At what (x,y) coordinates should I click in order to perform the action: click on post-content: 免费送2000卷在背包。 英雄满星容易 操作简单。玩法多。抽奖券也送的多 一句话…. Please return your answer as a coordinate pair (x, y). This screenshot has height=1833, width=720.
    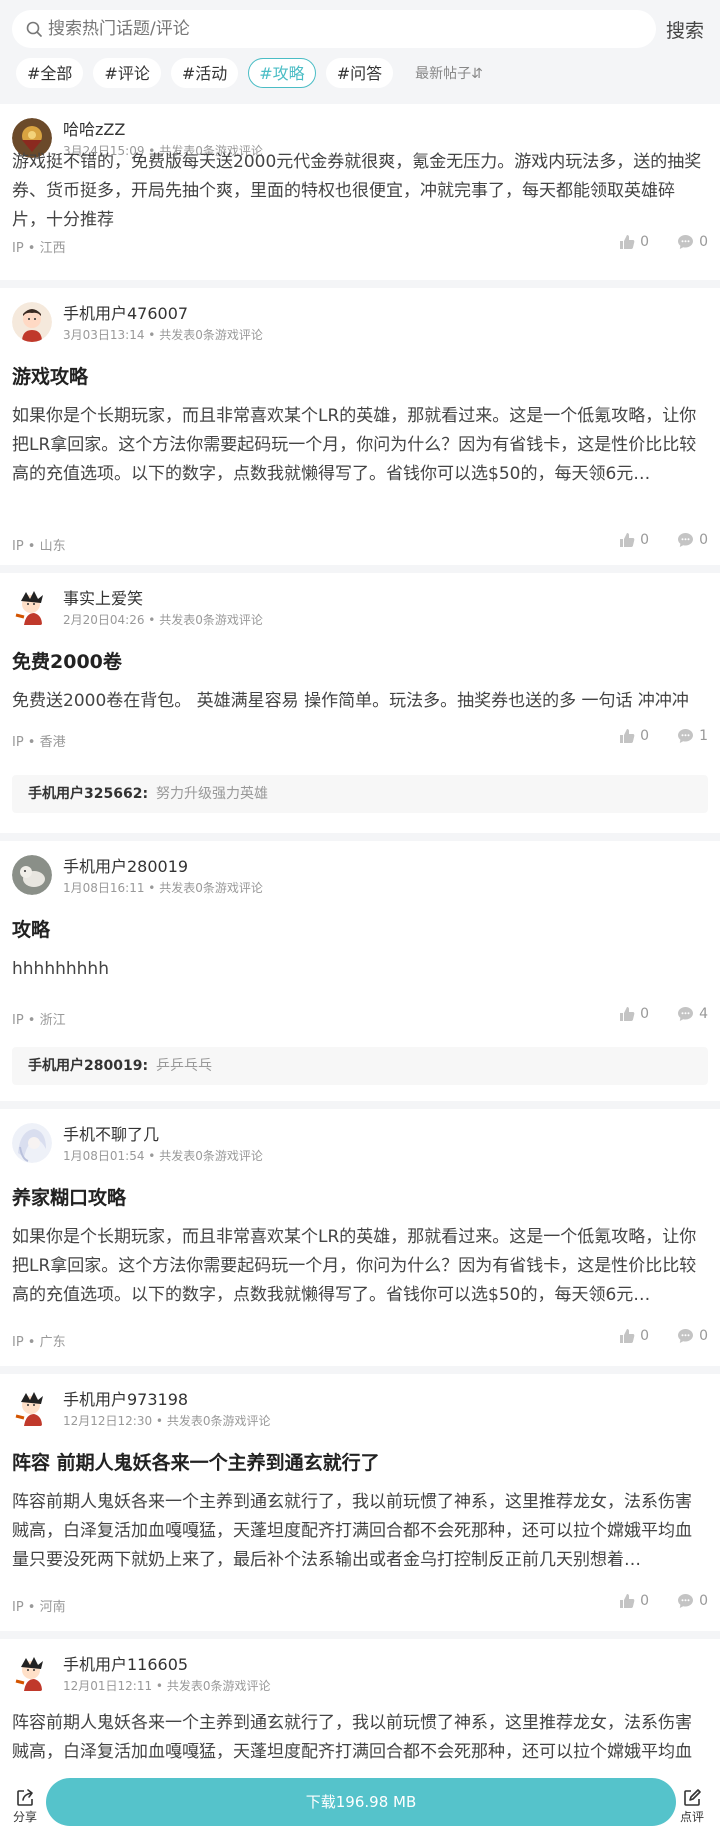
    Looking at the image, I should click on (360, 701).